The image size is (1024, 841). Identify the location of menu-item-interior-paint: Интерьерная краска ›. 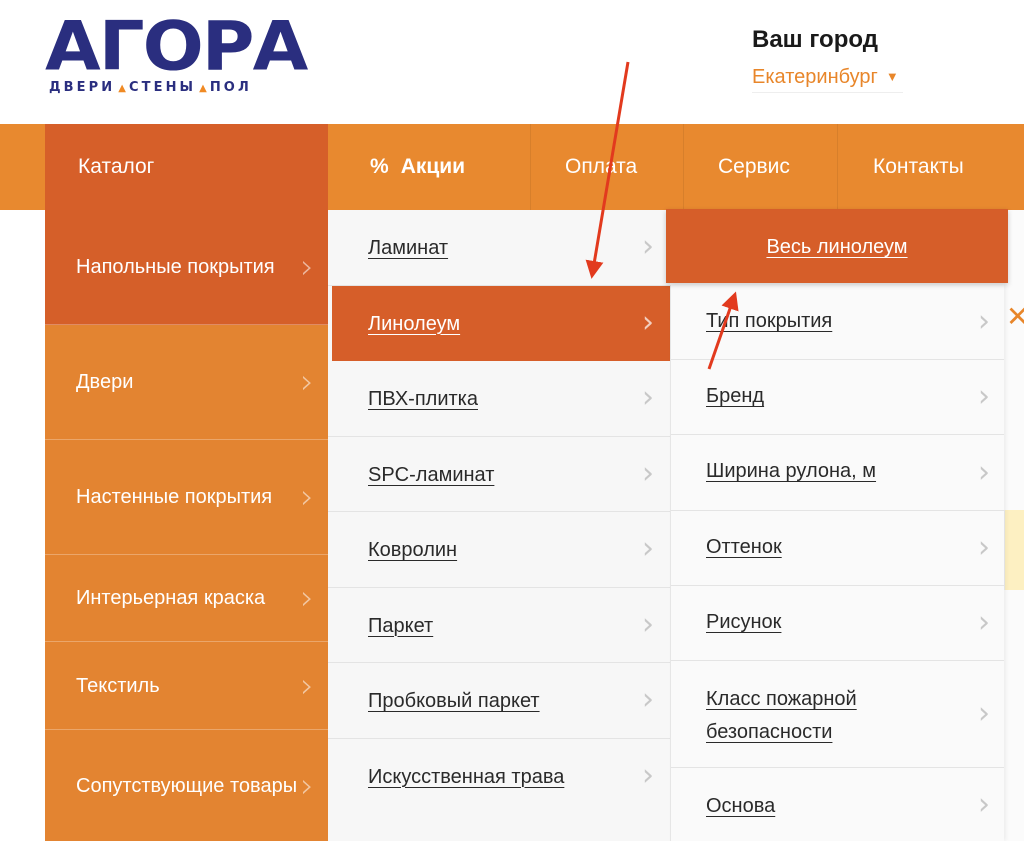
(186, 598).